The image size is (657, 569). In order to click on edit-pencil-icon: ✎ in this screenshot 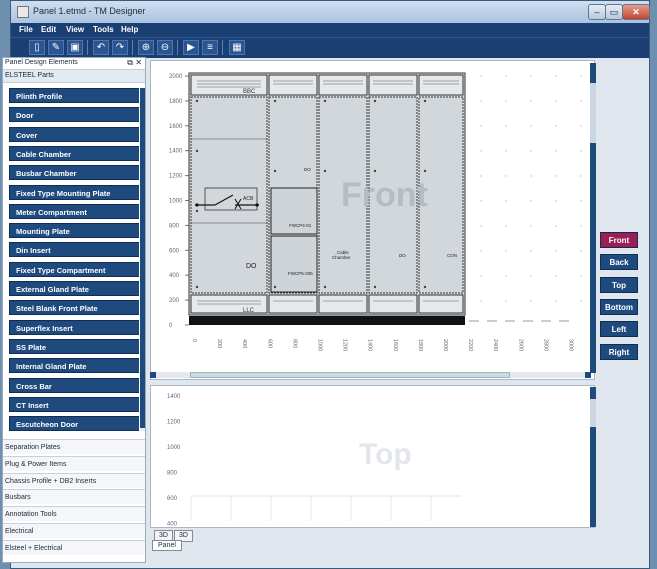, I will do `click(56, 47)`.